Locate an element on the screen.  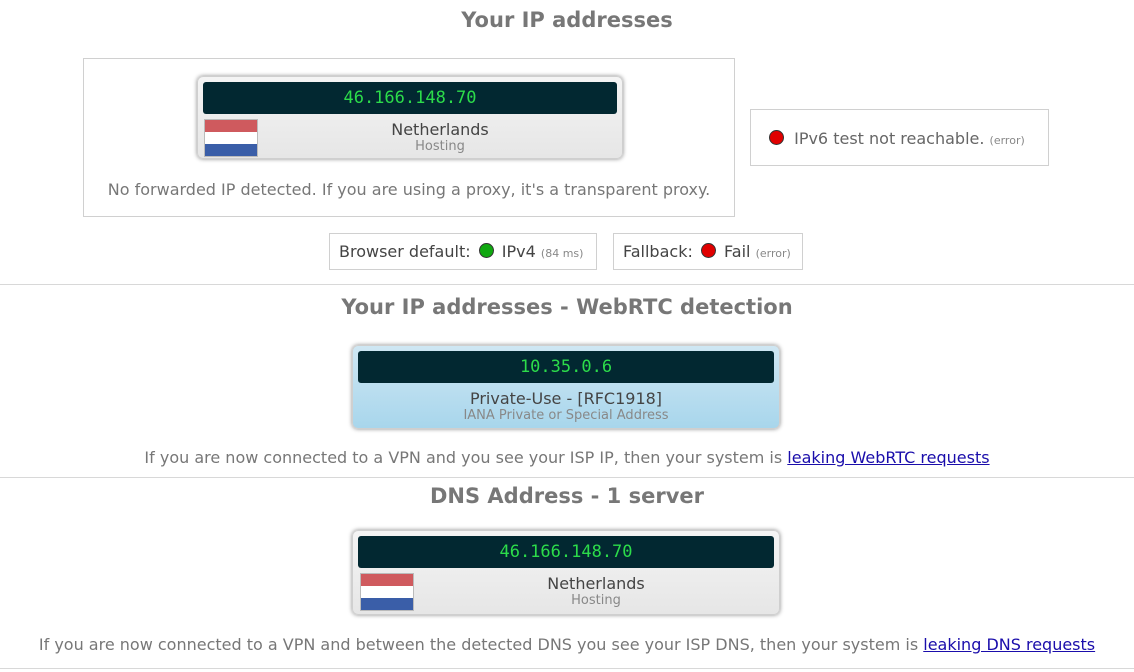
fallback-box: Fallback: Fail (error) is located at coordinates (708, 251).